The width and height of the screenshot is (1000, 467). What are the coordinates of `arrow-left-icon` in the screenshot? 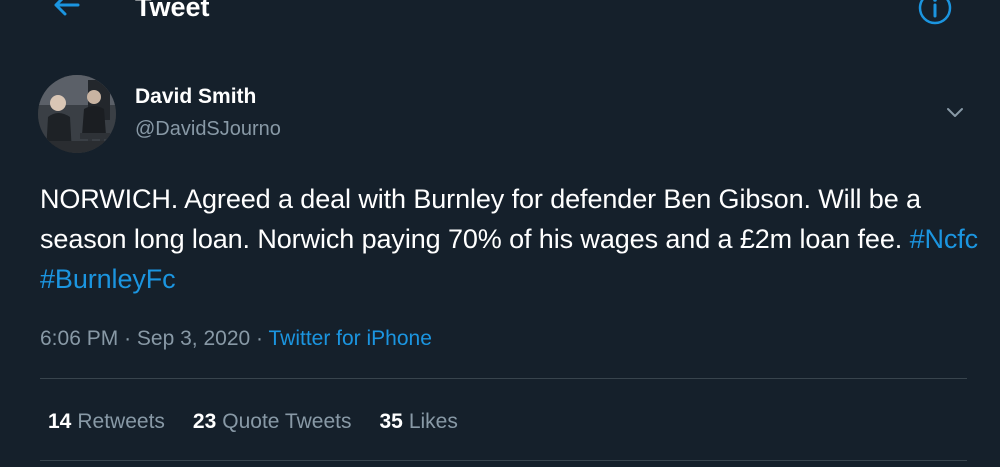 It's located at (67, 8).